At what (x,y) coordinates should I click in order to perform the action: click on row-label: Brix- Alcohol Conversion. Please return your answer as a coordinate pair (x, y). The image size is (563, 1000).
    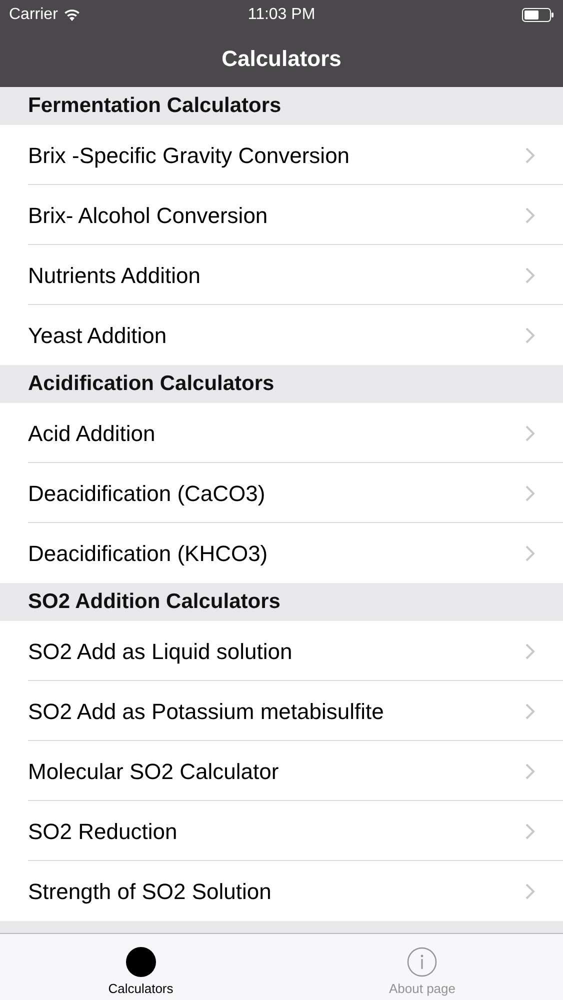
    Looking at the image, I should click on (148, 216).